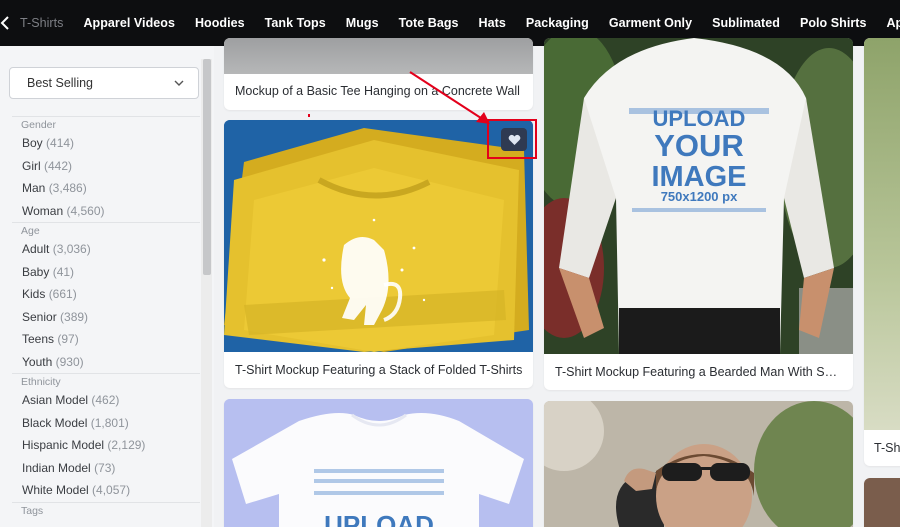 The width and height of the screenshot is (900, 527). What do you see at coordinates (60, 83) in the screenshot?
I see `sort-value: Best Selling` at bounding box center [60, 83].